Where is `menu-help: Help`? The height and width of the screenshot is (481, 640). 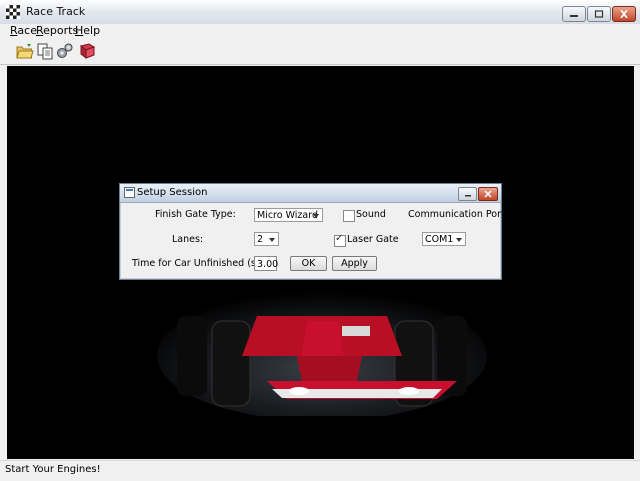 menu-help: Help is located at coordinates (87, 31).